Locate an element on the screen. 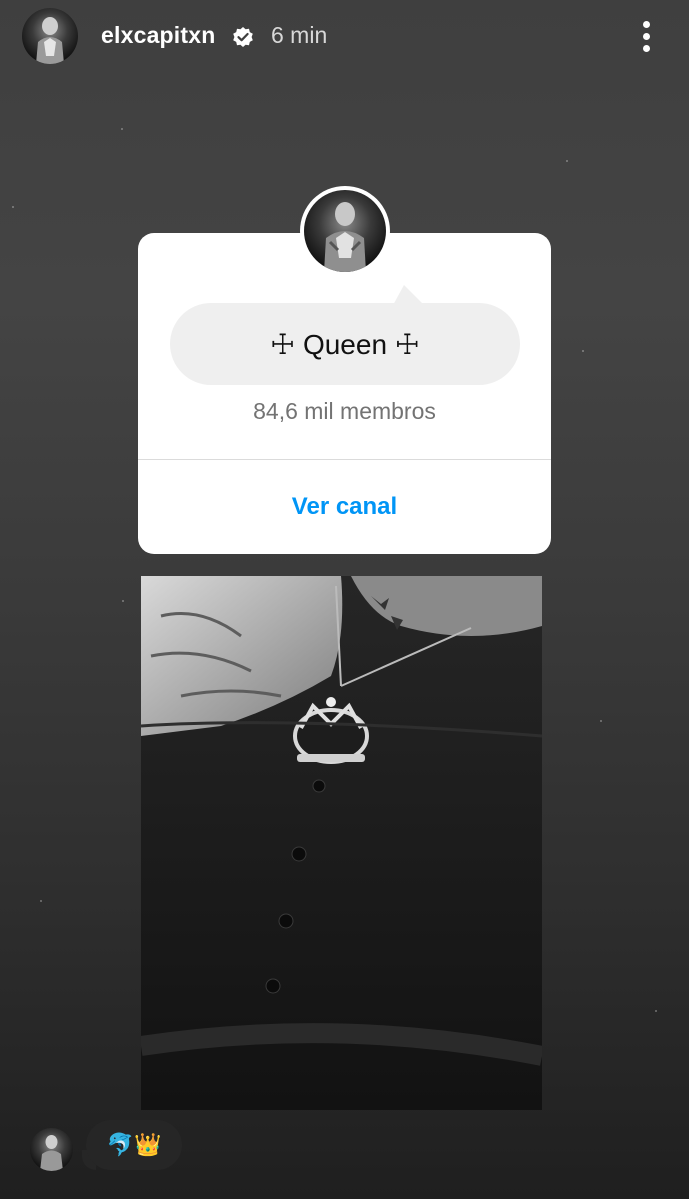  view-channel-button: Ver canal is located at coordinates (344, 507).